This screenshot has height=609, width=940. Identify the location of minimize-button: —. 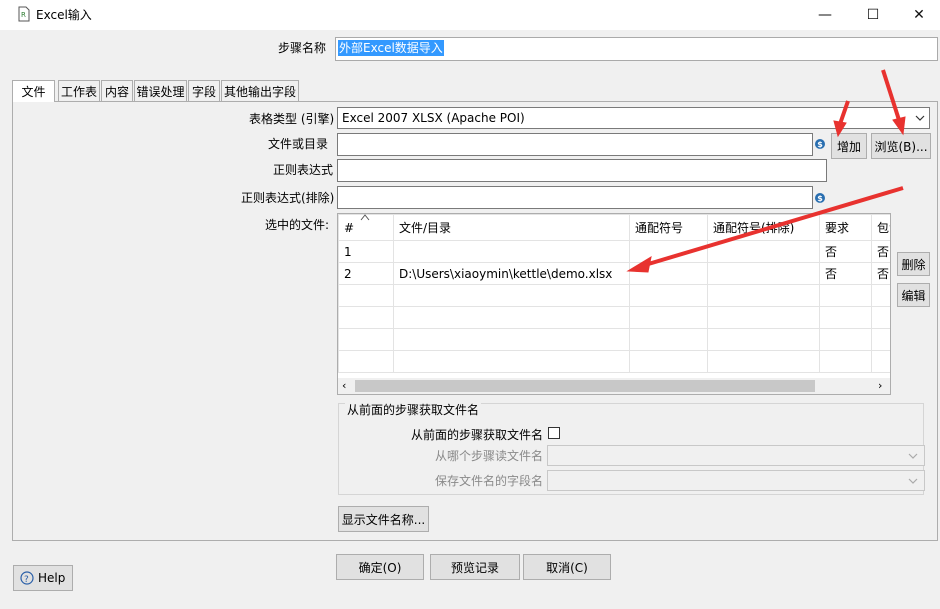
(825, 15).